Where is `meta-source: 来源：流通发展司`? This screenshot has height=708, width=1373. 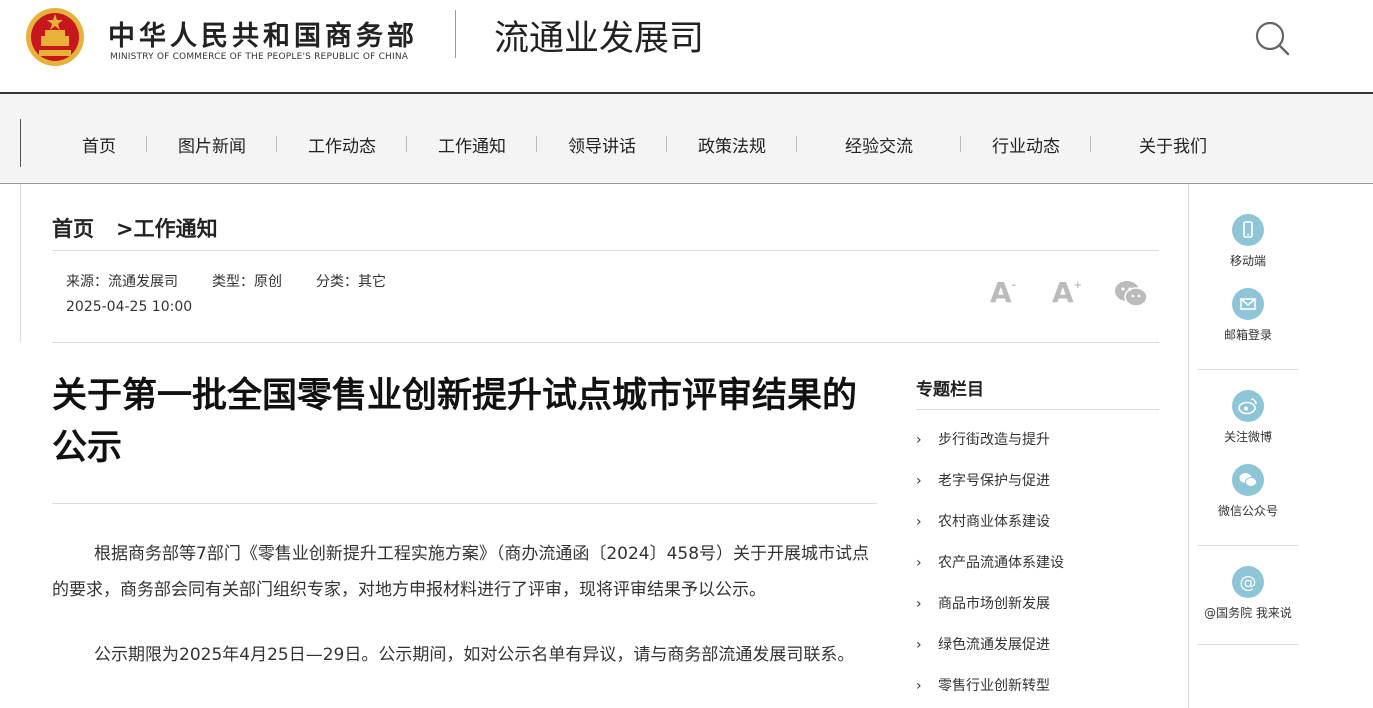
meta-source: 来源：流通发展司 is located at coordinates (122, 282).